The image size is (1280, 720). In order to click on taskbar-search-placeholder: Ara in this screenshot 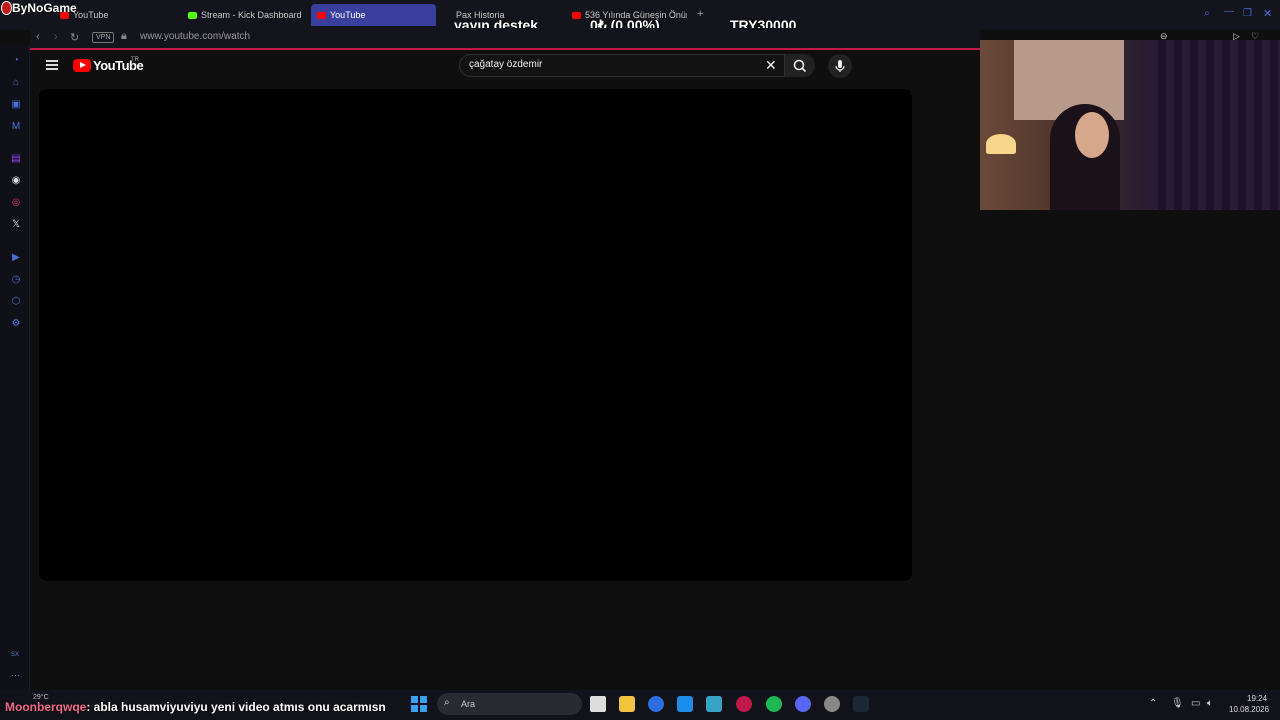, I will do `click(468, 704)`.